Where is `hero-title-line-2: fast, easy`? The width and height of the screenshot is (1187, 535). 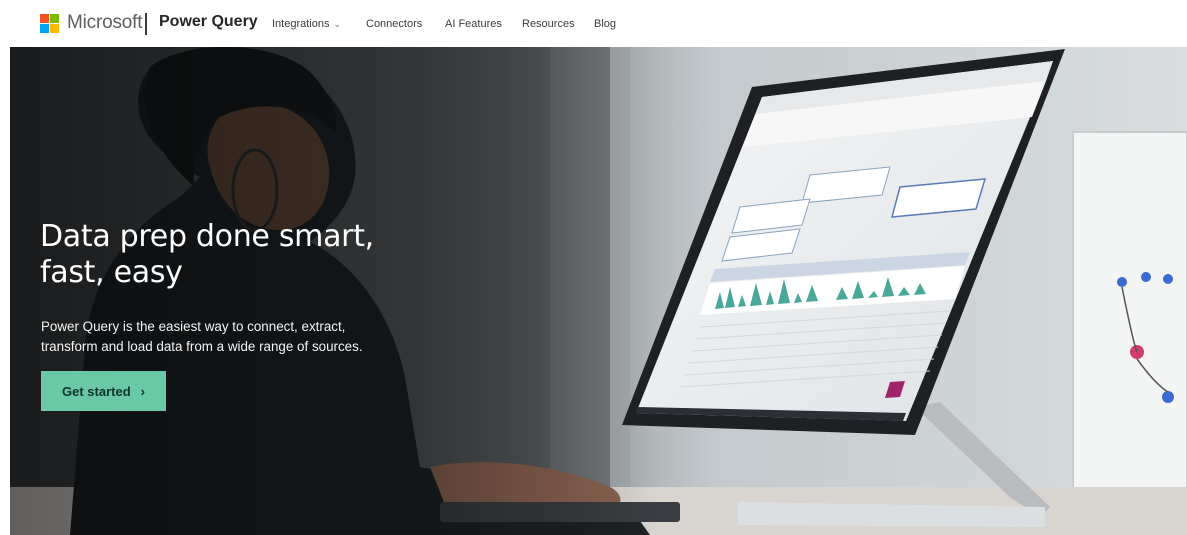
hero-title-line-2: fast, easy is located at coordinates (111, 272).